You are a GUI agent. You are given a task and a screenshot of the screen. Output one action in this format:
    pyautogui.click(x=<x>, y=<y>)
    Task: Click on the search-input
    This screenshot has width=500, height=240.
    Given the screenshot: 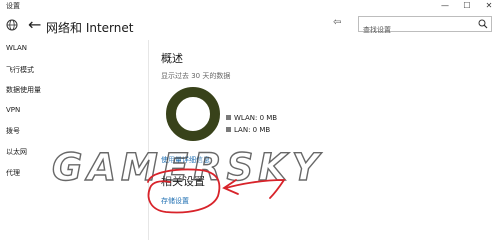 What is the action you would take?
    pyautogui.click(x=418, y=30)
    